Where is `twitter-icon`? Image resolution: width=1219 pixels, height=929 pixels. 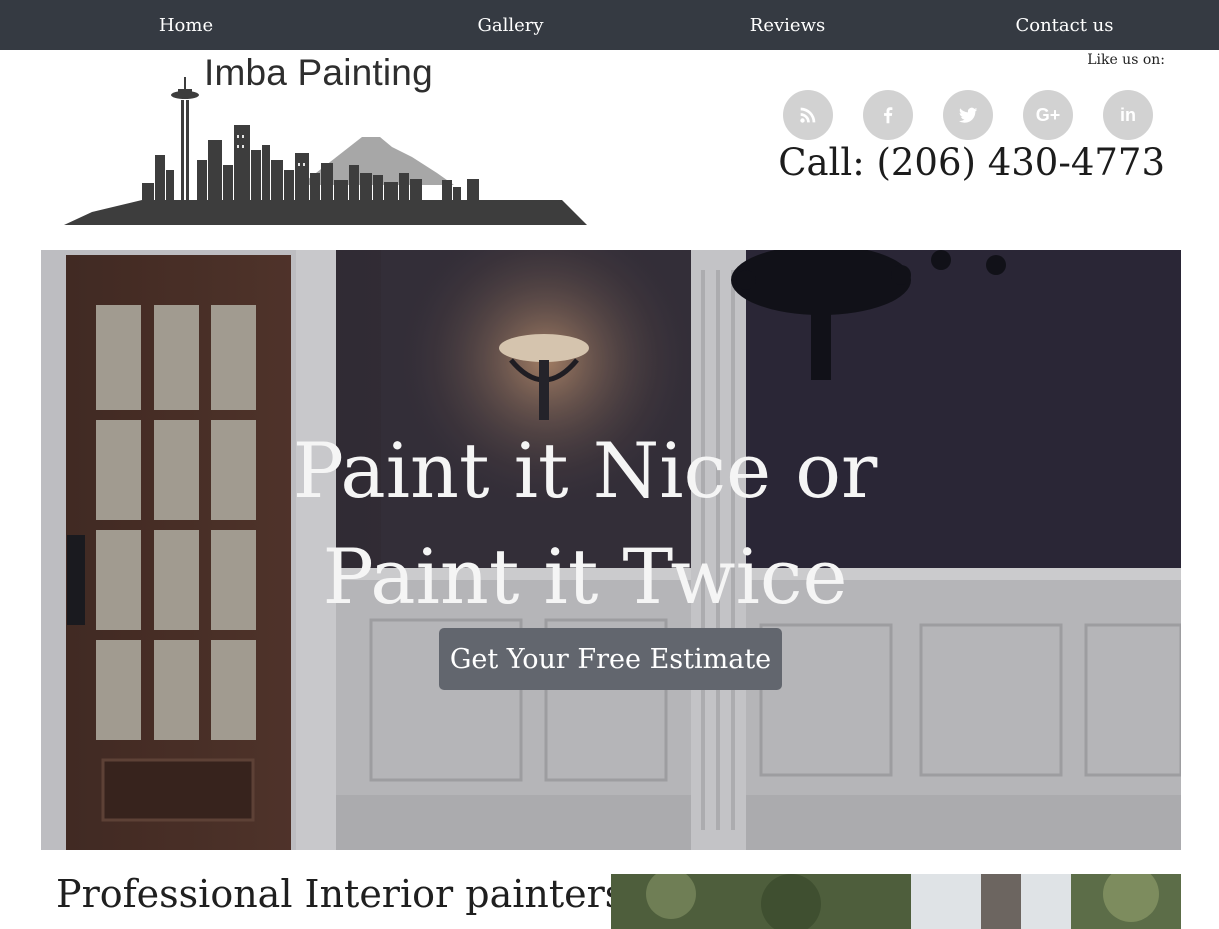
twitter-icon is located at coordinates (968, 115).